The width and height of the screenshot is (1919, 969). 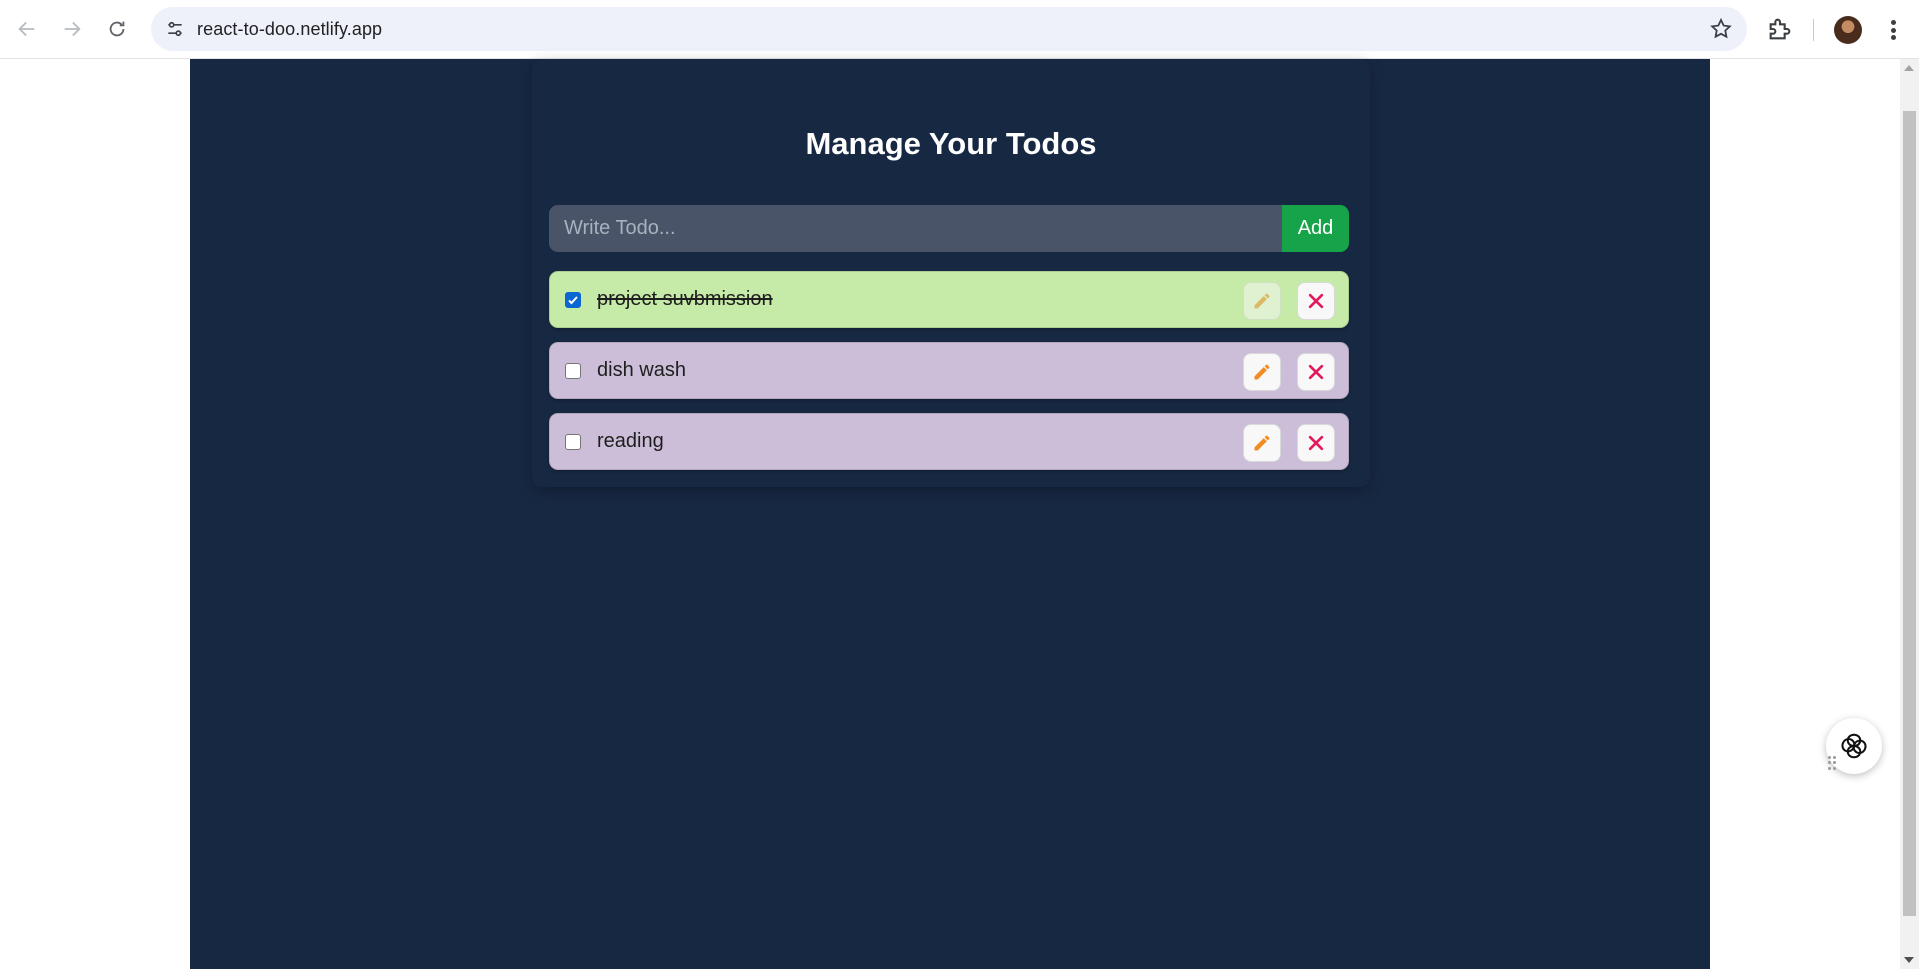 What do you see at coordinates (949, 441) in the screenshot?
I see `todo-item: reading` at bounding box center [949, 441].